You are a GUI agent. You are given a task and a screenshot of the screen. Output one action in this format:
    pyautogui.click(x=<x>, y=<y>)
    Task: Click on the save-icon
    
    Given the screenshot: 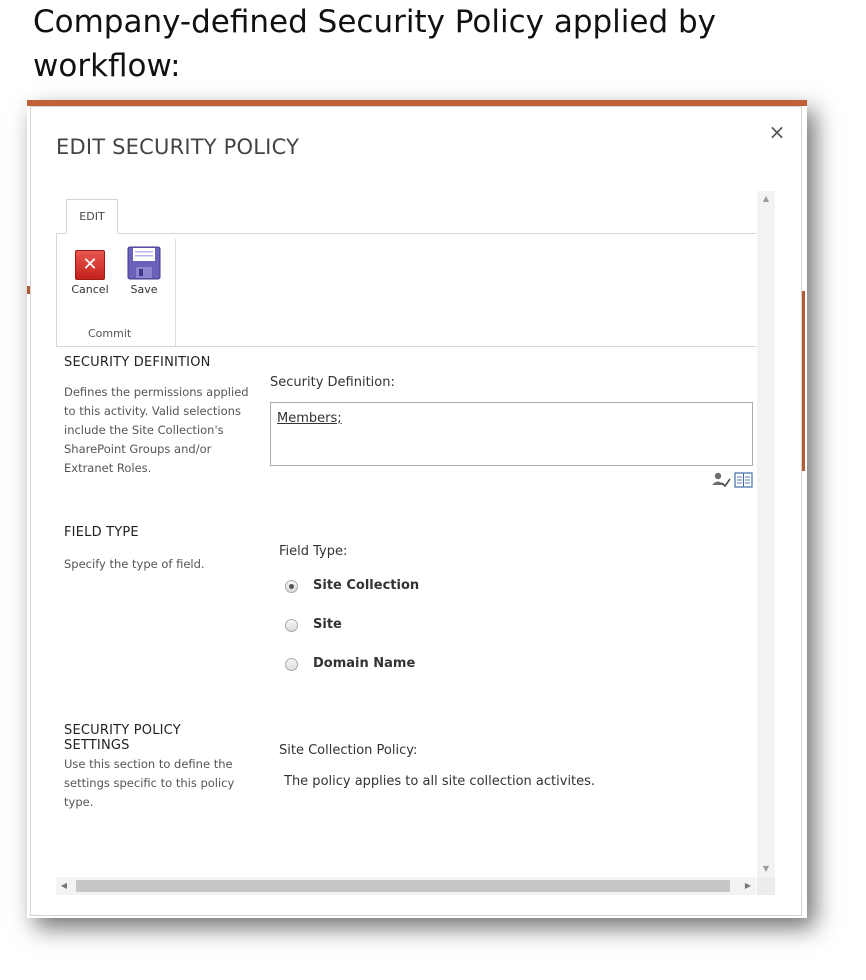 What is the action you would take?
    pyautogui.click(x=144, y=263)
    